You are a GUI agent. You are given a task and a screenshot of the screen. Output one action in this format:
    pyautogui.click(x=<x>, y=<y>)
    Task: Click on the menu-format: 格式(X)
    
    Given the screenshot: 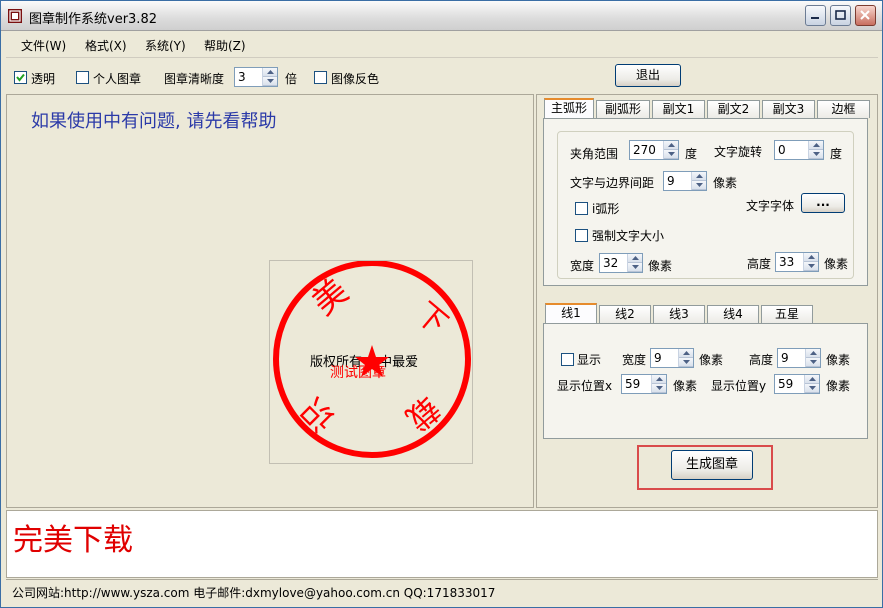 What is the action you would take?
    pyautogui.click(x=106, y=45)
    